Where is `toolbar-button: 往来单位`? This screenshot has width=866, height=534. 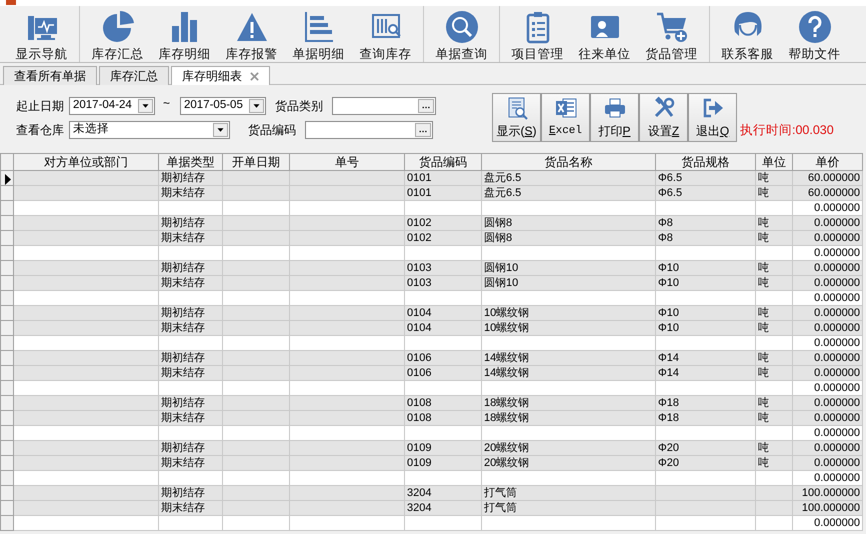 toolbar-button: 往来单位 is located at coordinates (604, 34).